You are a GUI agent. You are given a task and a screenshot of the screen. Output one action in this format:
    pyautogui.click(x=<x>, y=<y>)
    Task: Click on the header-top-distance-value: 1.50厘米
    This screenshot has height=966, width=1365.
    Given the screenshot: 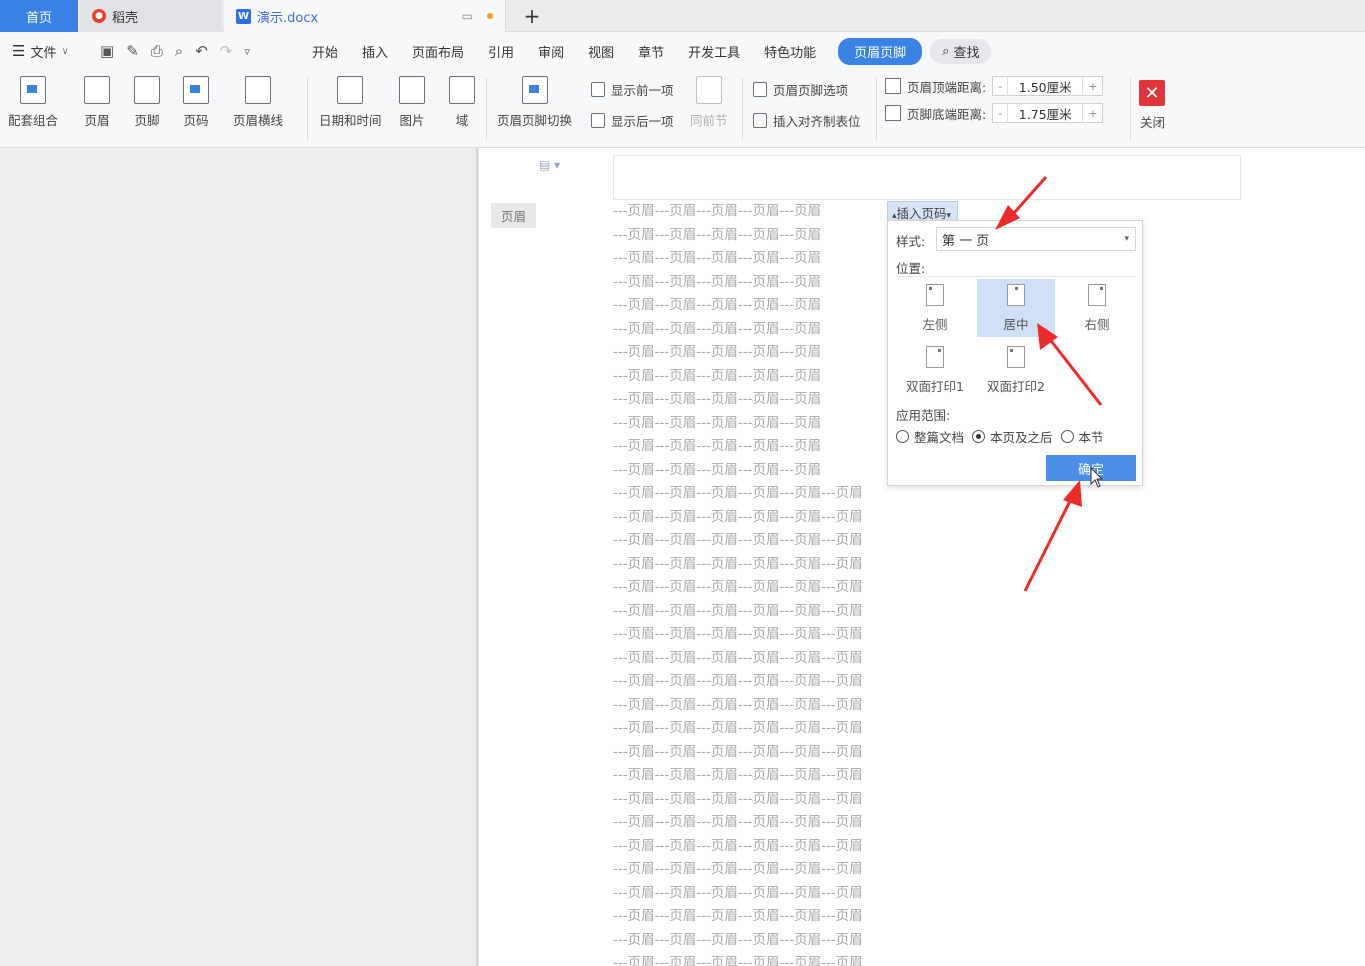 What is the action you would take?
    pyautogui.click(x=1045, y=86)
    